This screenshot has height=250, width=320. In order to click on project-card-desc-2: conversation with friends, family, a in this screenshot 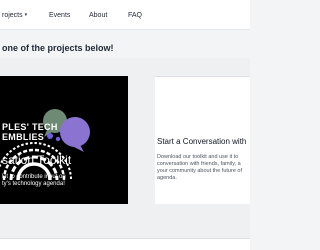, I will do `click(199, 164)`.